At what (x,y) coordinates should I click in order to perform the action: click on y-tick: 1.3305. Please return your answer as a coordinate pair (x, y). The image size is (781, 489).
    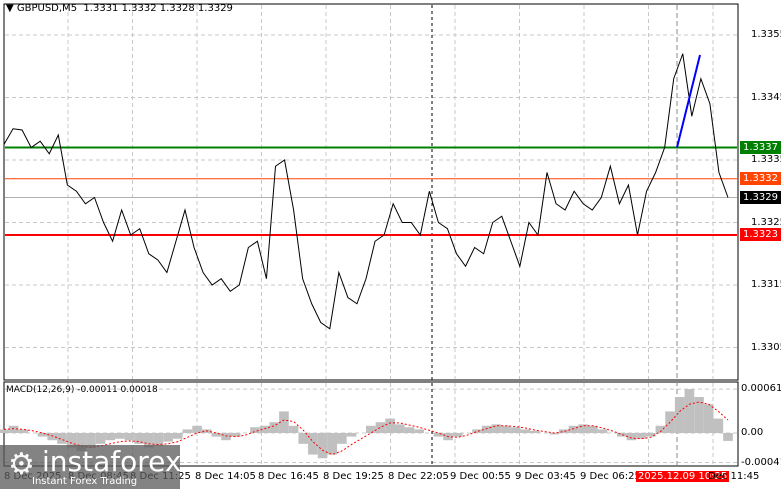
    Looking at the image, I should click on (766, 347).